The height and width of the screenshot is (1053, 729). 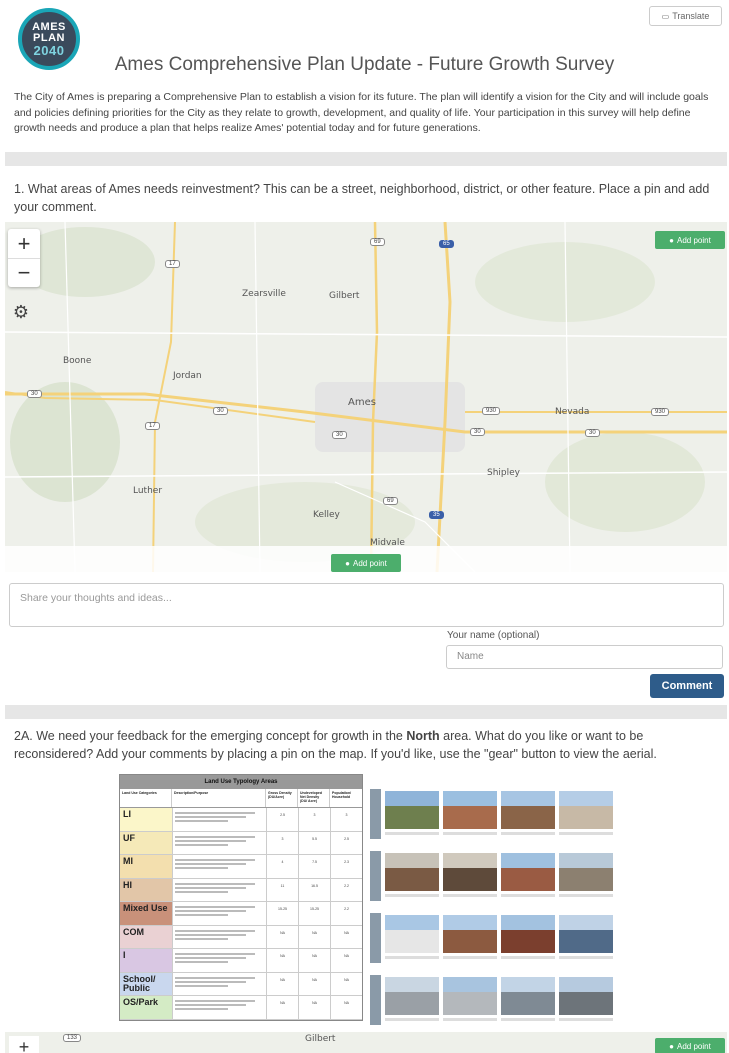 What do you see at coordinates (146, 819) in the screenshot?
I see `typology-code: LI` at bounding box center [146, 819].